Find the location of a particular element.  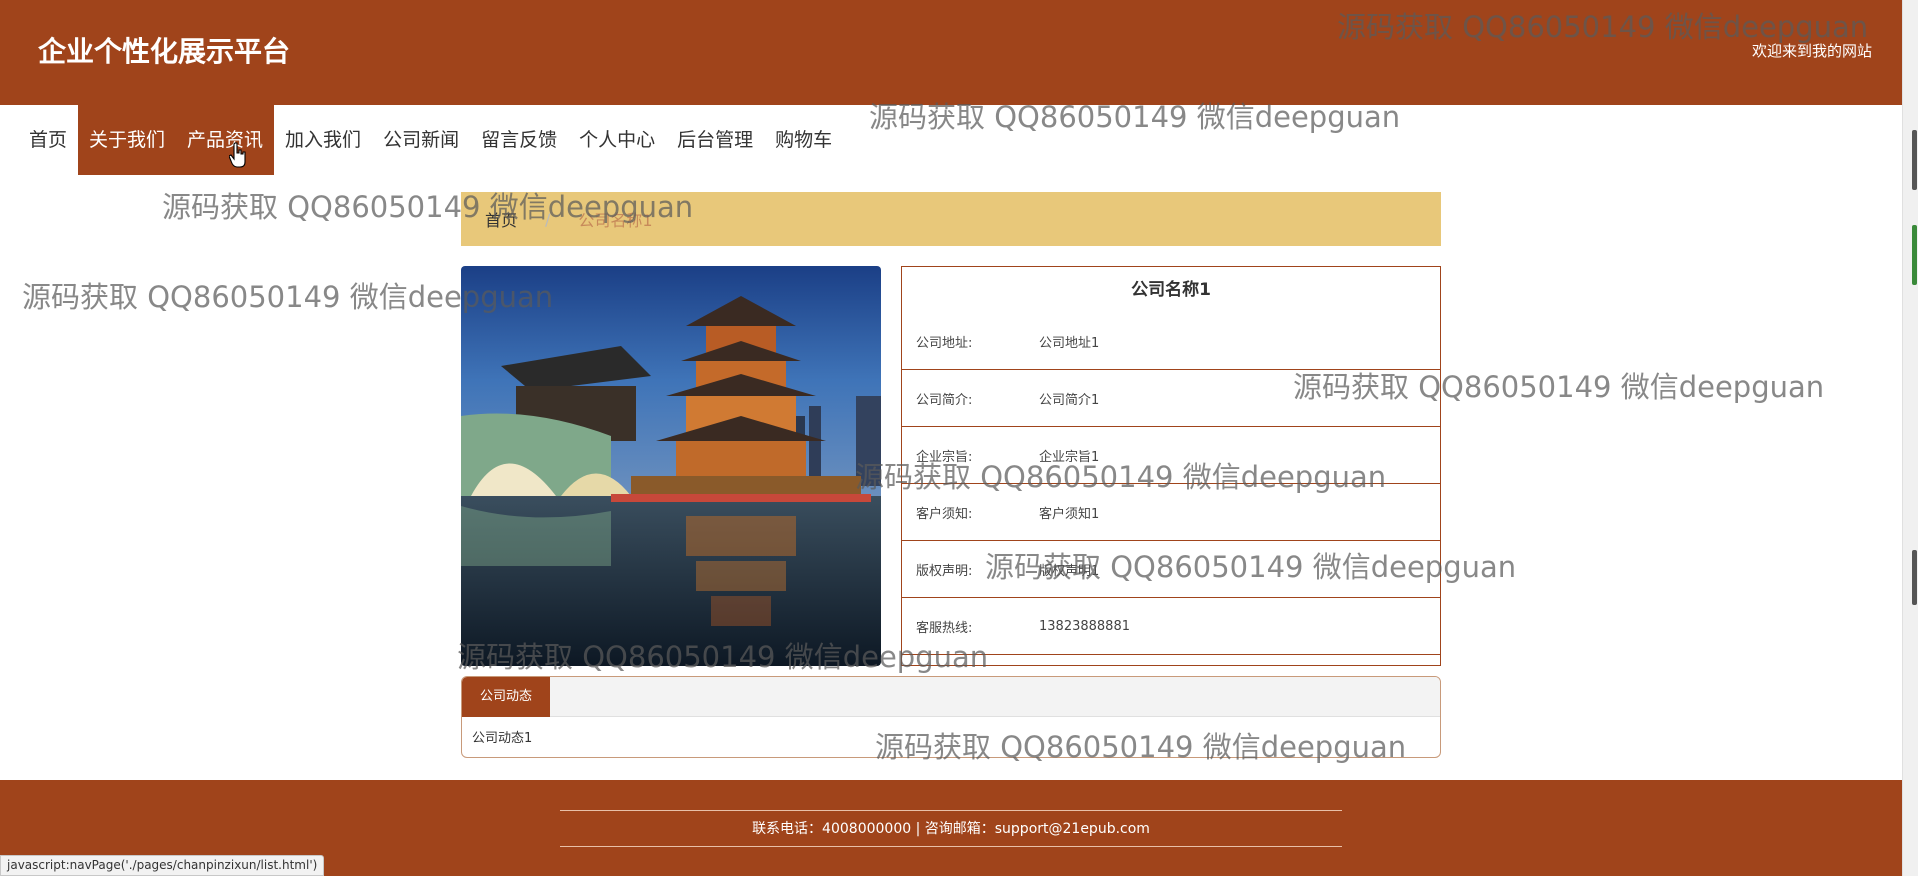

nav-item-admin: 后台管理 is located at coordinates (715, 140).